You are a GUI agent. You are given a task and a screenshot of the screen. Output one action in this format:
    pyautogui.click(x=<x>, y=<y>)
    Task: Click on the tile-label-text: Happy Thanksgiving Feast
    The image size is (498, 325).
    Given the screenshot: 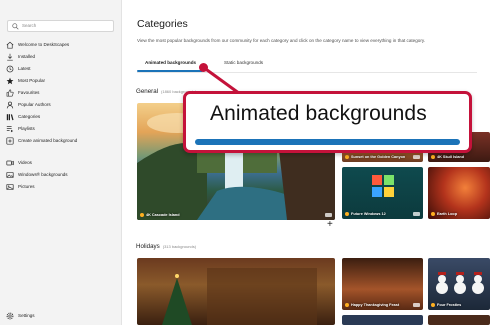 What is the action you would take?
    pyautogui.click(x=375, y=305)
    